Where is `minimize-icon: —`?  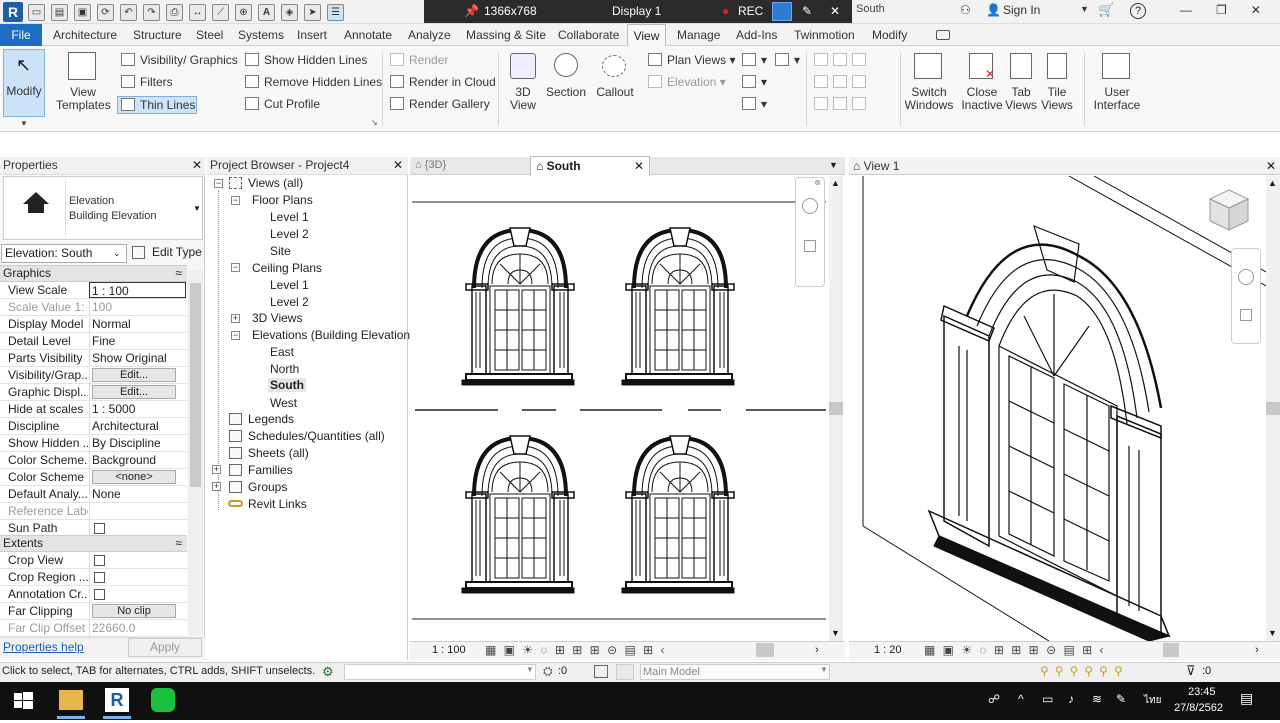
minimize-icon: — is located at coordinates (1186, 10).